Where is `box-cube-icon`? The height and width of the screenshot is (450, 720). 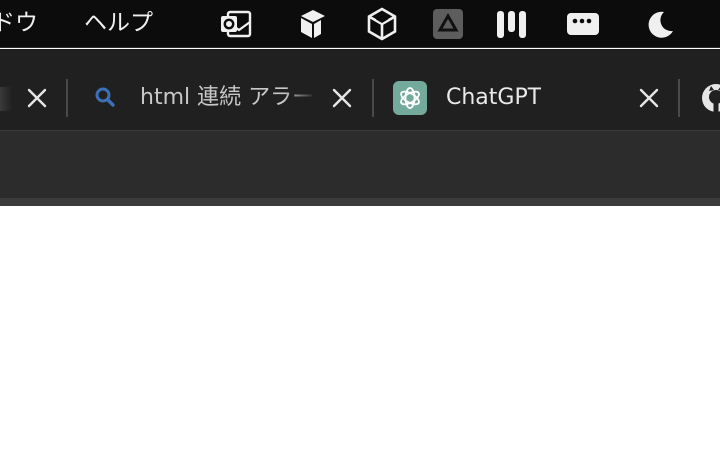
box-cube-icon is located at coordinates (312, 24).